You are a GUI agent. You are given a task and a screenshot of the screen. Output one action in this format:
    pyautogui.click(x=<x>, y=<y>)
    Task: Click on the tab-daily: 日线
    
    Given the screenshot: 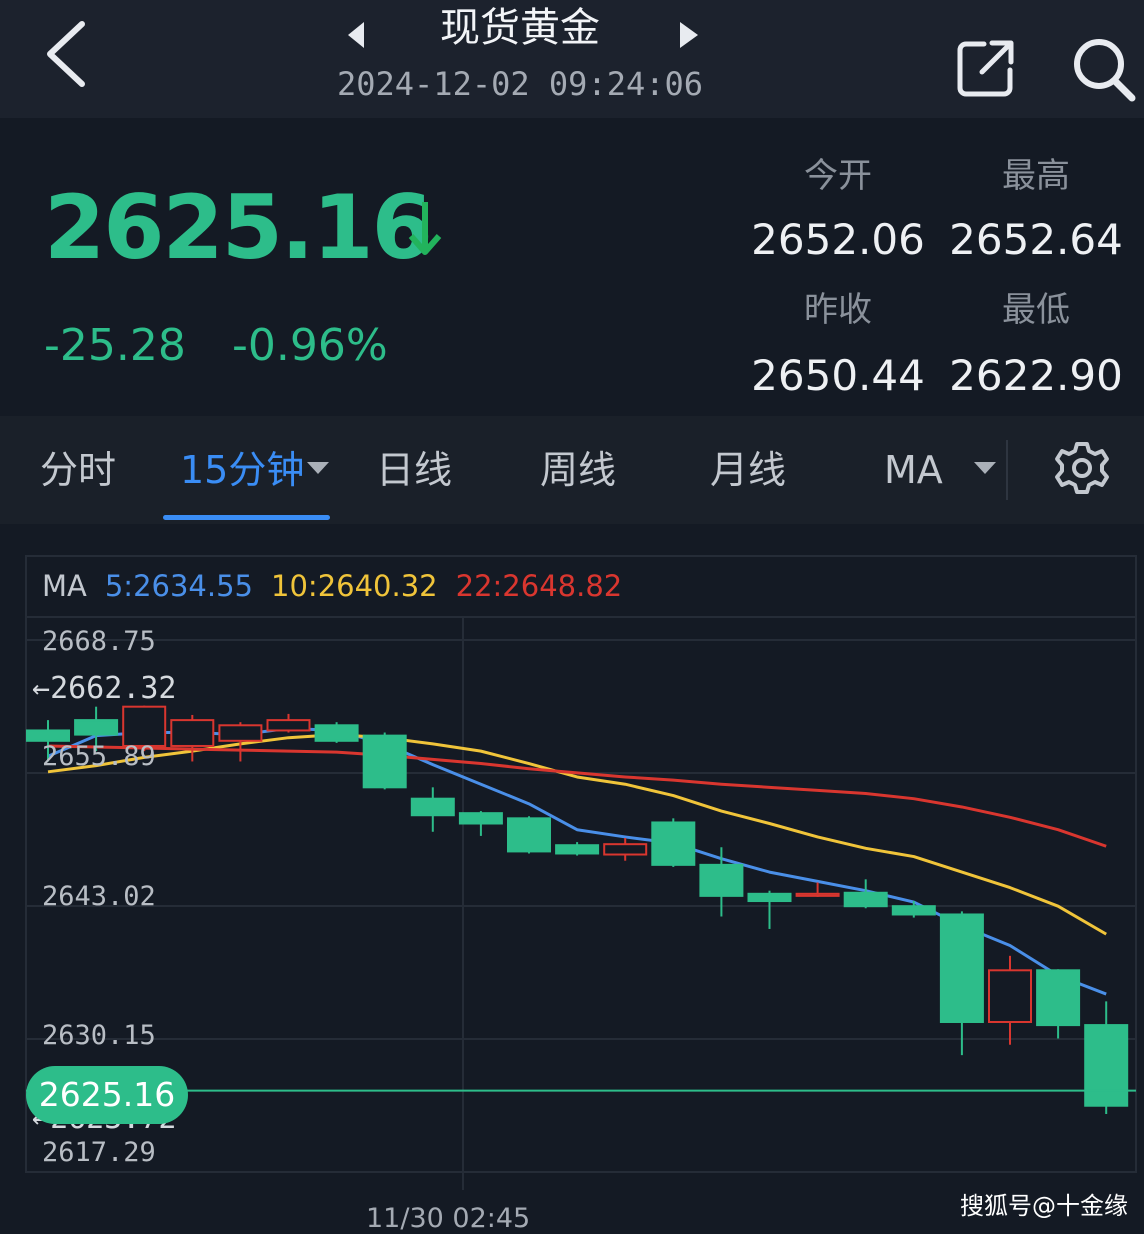 What is the action you would take?
    pyautogui.click(x=414, y=470)
    